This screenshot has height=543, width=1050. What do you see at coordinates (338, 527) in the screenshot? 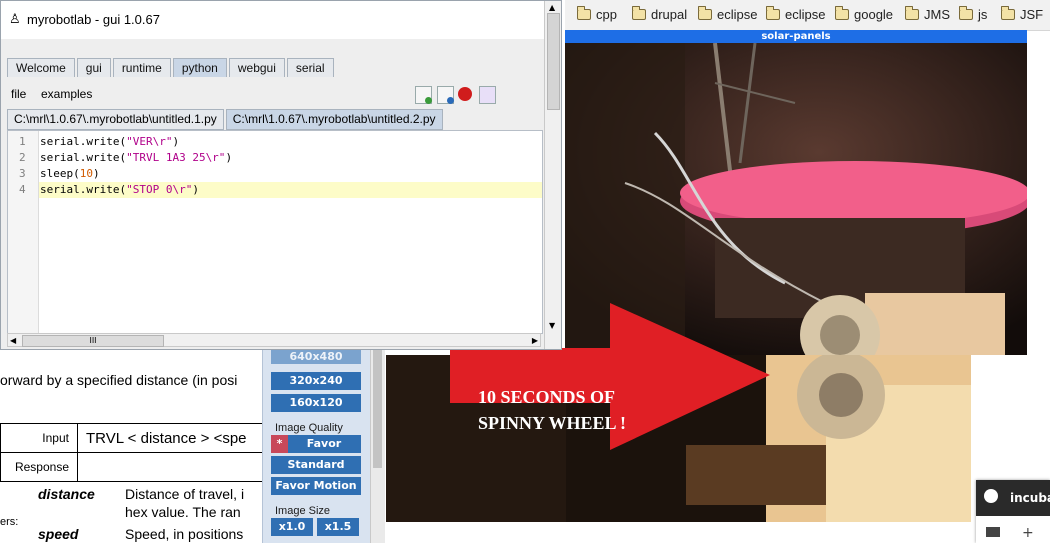
I see `scale-1-5x-button: x1.5` at bounding box center [338, 527].